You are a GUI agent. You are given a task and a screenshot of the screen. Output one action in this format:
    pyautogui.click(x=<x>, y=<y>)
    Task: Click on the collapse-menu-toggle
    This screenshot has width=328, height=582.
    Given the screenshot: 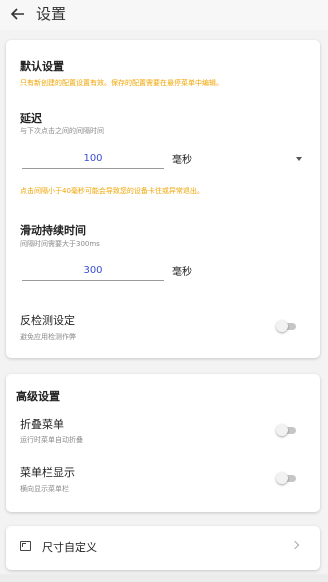 What is the action you would take?
    pyautogui.click(x=286, y=430)
    